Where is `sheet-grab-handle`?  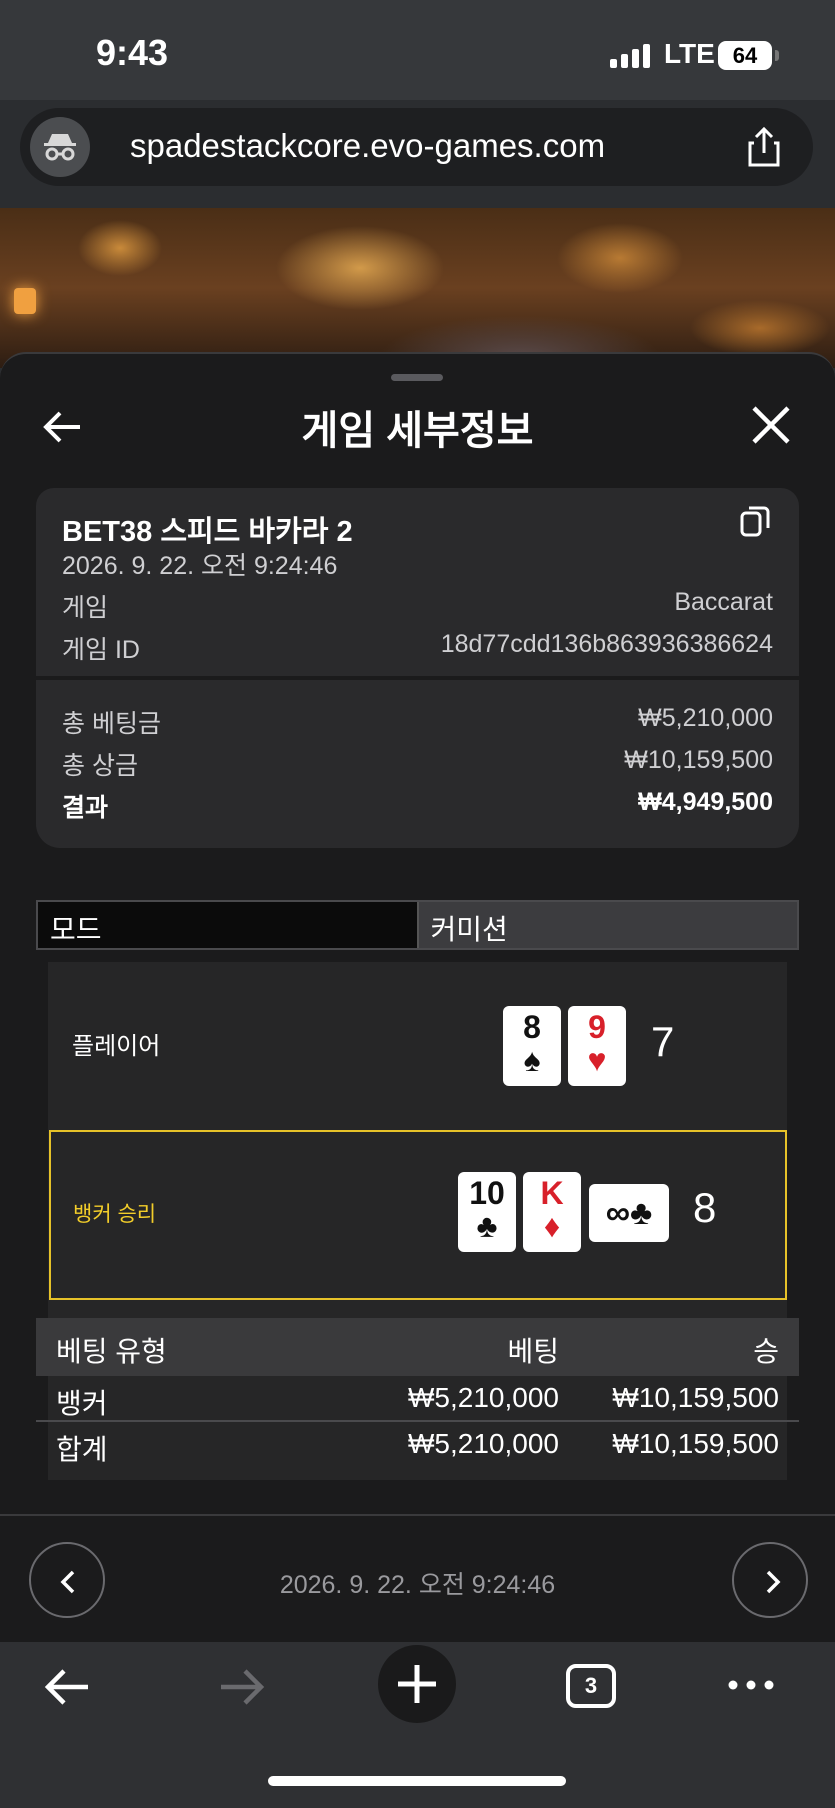
sheet-grab-handle is located at coordinates (417, 377).